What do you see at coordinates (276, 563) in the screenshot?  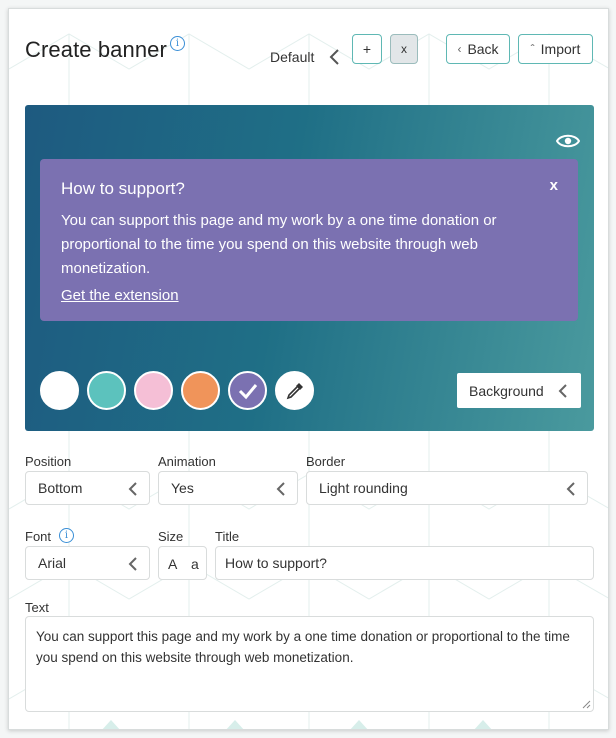 I see `title-input-value: How to support?` at bounding box center [276, 563].